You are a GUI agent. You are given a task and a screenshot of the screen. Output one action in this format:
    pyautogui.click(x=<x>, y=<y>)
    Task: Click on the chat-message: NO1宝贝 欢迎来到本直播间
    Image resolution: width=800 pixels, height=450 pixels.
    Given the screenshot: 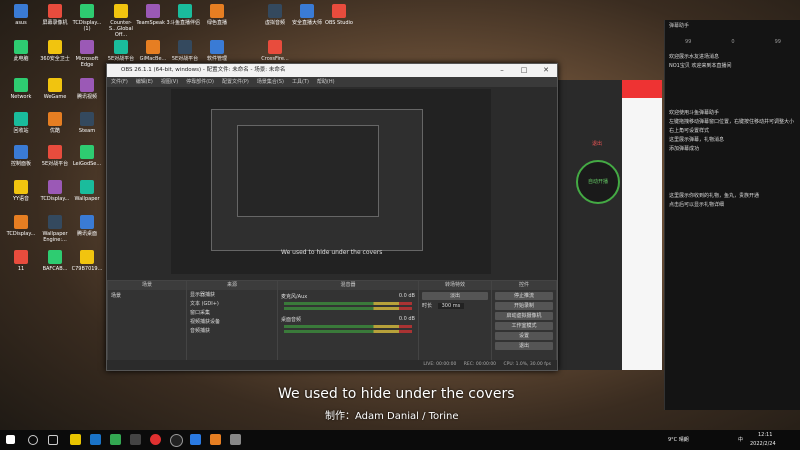 What is the action you would take?
    pyautogui.click(x=700, y=66)
    